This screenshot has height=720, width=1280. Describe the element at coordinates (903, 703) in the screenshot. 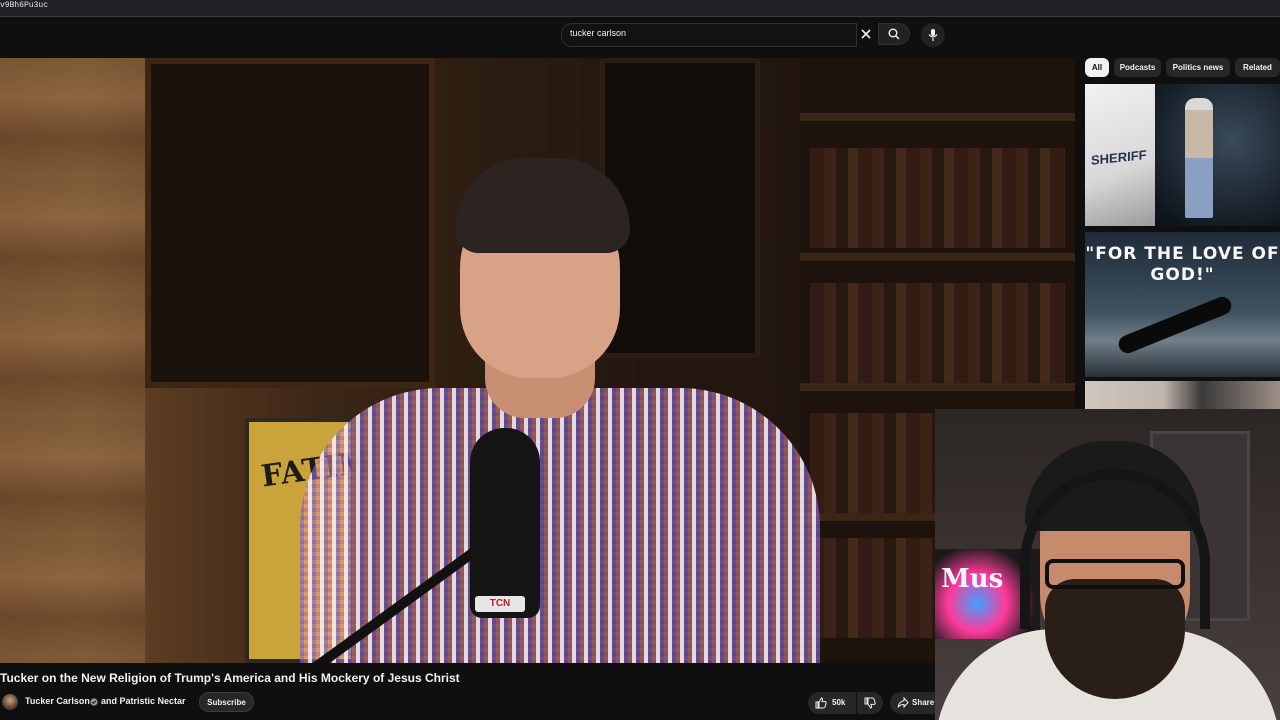

I see `share-icon` at that location.